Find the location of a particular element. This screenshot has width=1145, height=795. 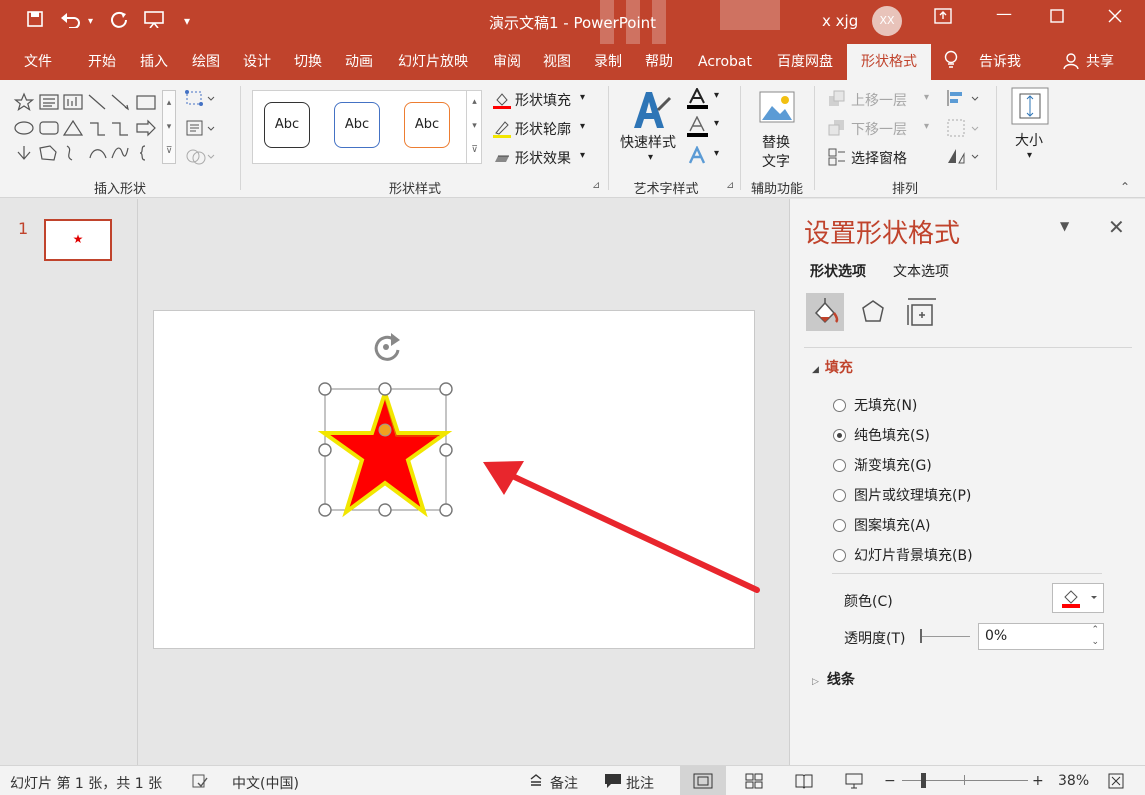

fit-to-window-icon is located at coordinates (1116, 783).